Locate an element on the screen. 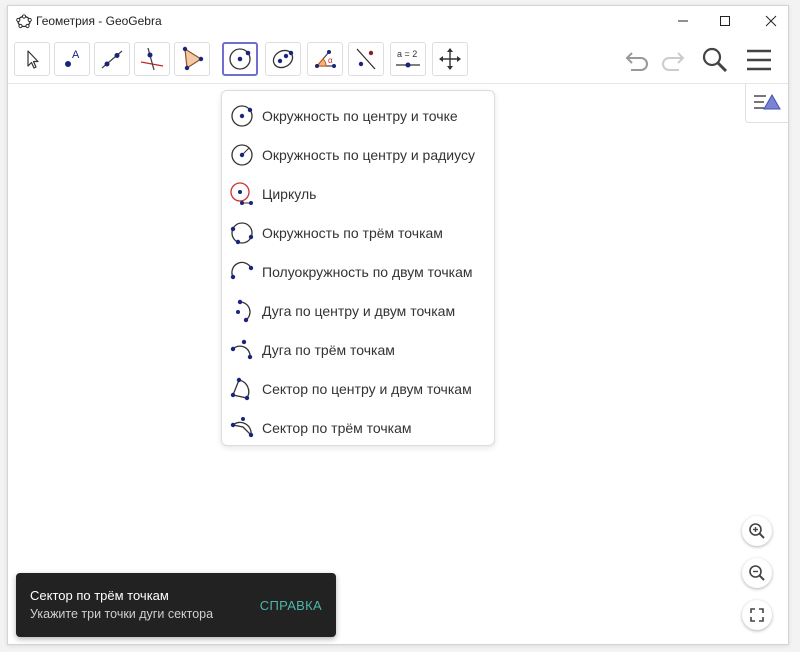 This screenshot has width=800, height=652. tool-angle: α is located at coordinates (325, 59).